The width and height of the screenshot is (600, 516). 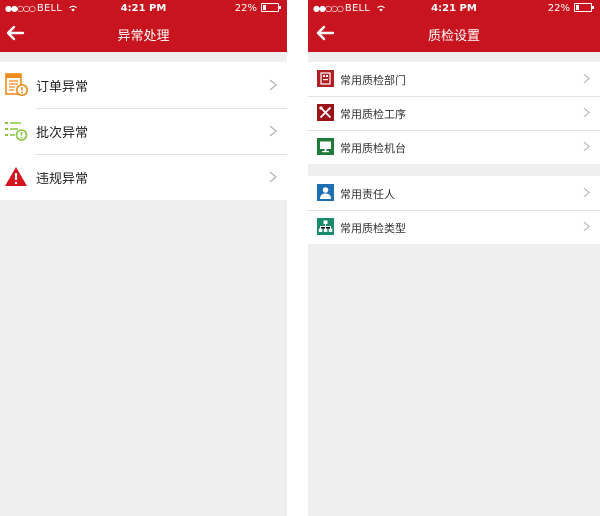 What do you see at coordinates (143, 177) in the screenshot?
I see `list-item-violation-exception: 违规异常` at bounding box center [143, 177].